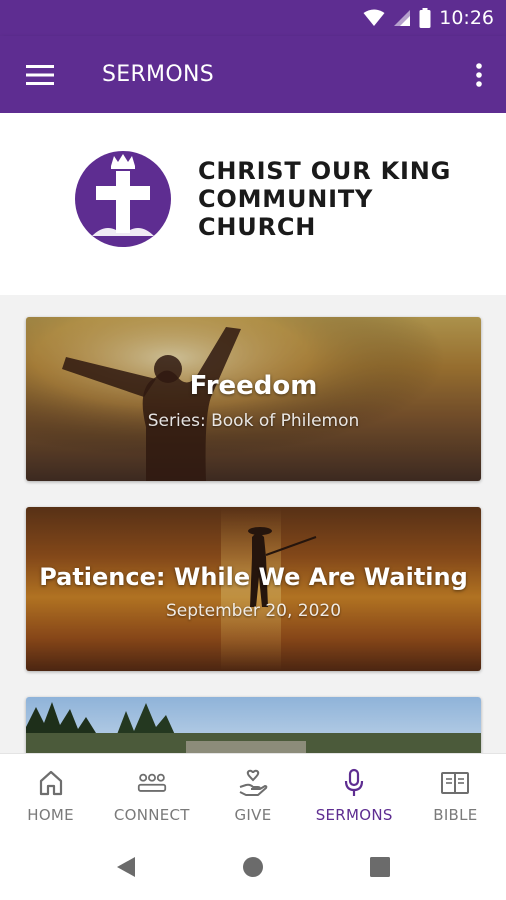 This screenshot has height=900, width=506. I want to click on page-title: SERMONS, so click(158, 74).